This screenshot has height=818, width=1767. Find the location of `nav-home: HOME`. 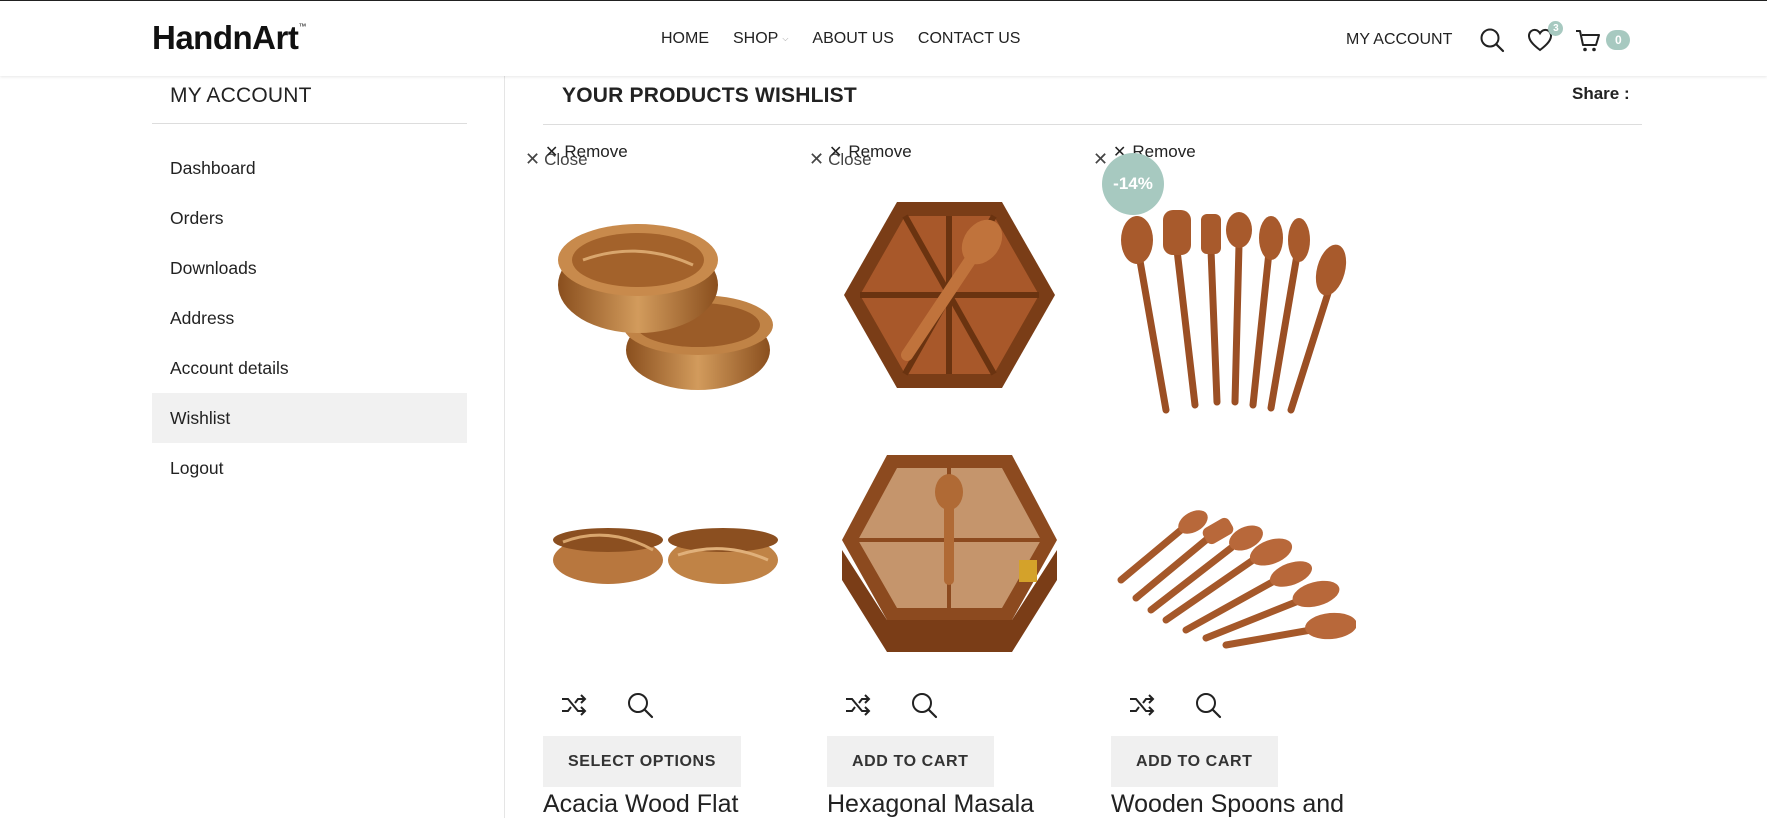

nav-home: HOME is located at coordinates (685, 39).